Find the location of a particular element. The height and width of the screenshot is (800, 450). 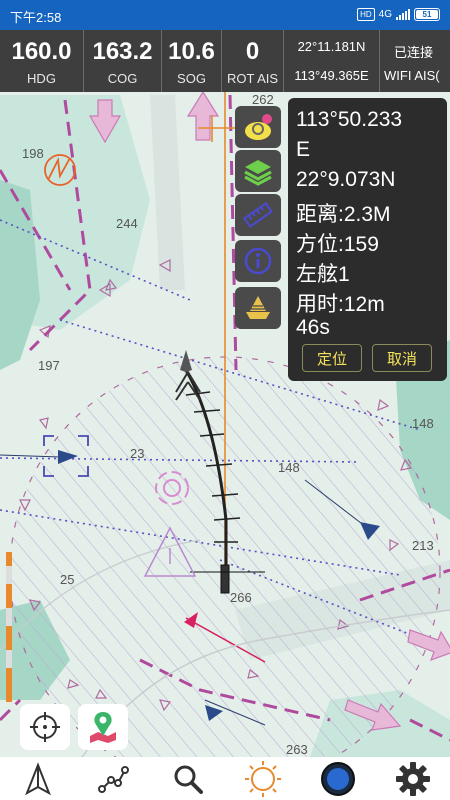

waypoint-pin-button is located at coordinates (103, 727).